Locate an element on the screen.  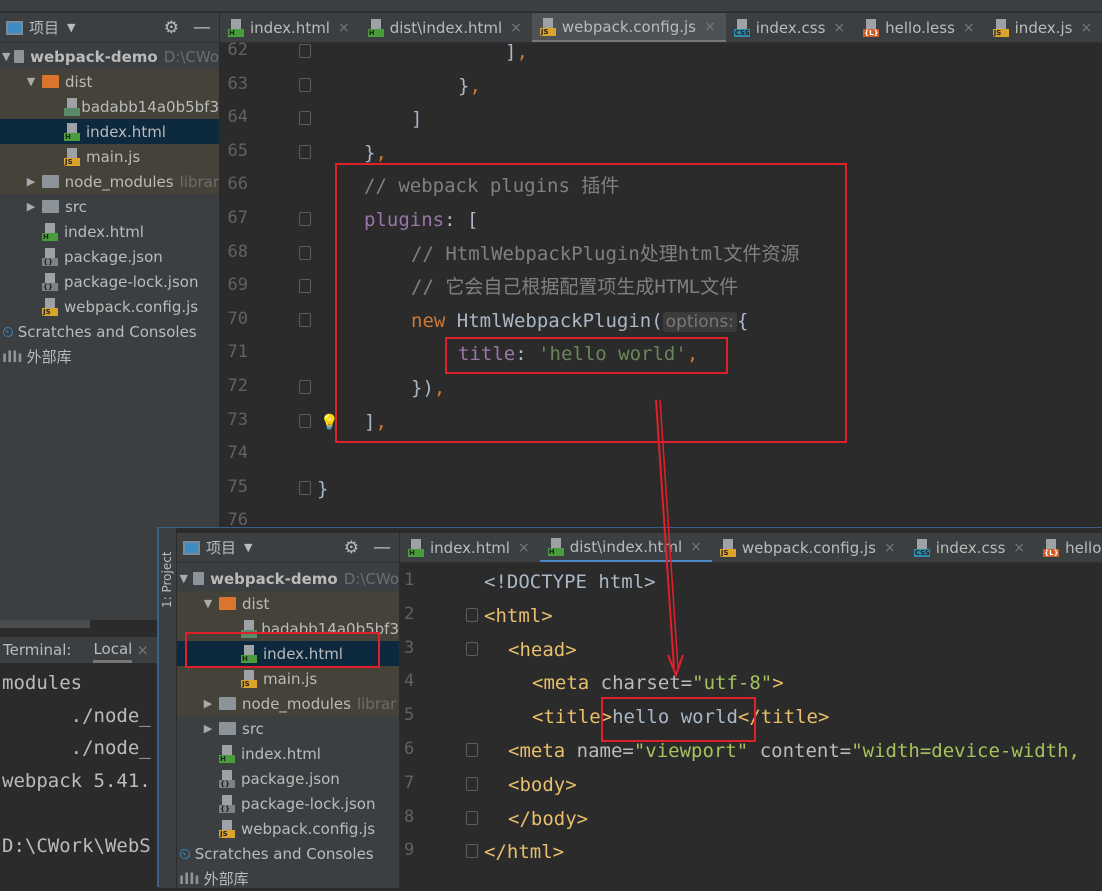
annotation-arrow is located at coordinates (669, 538).